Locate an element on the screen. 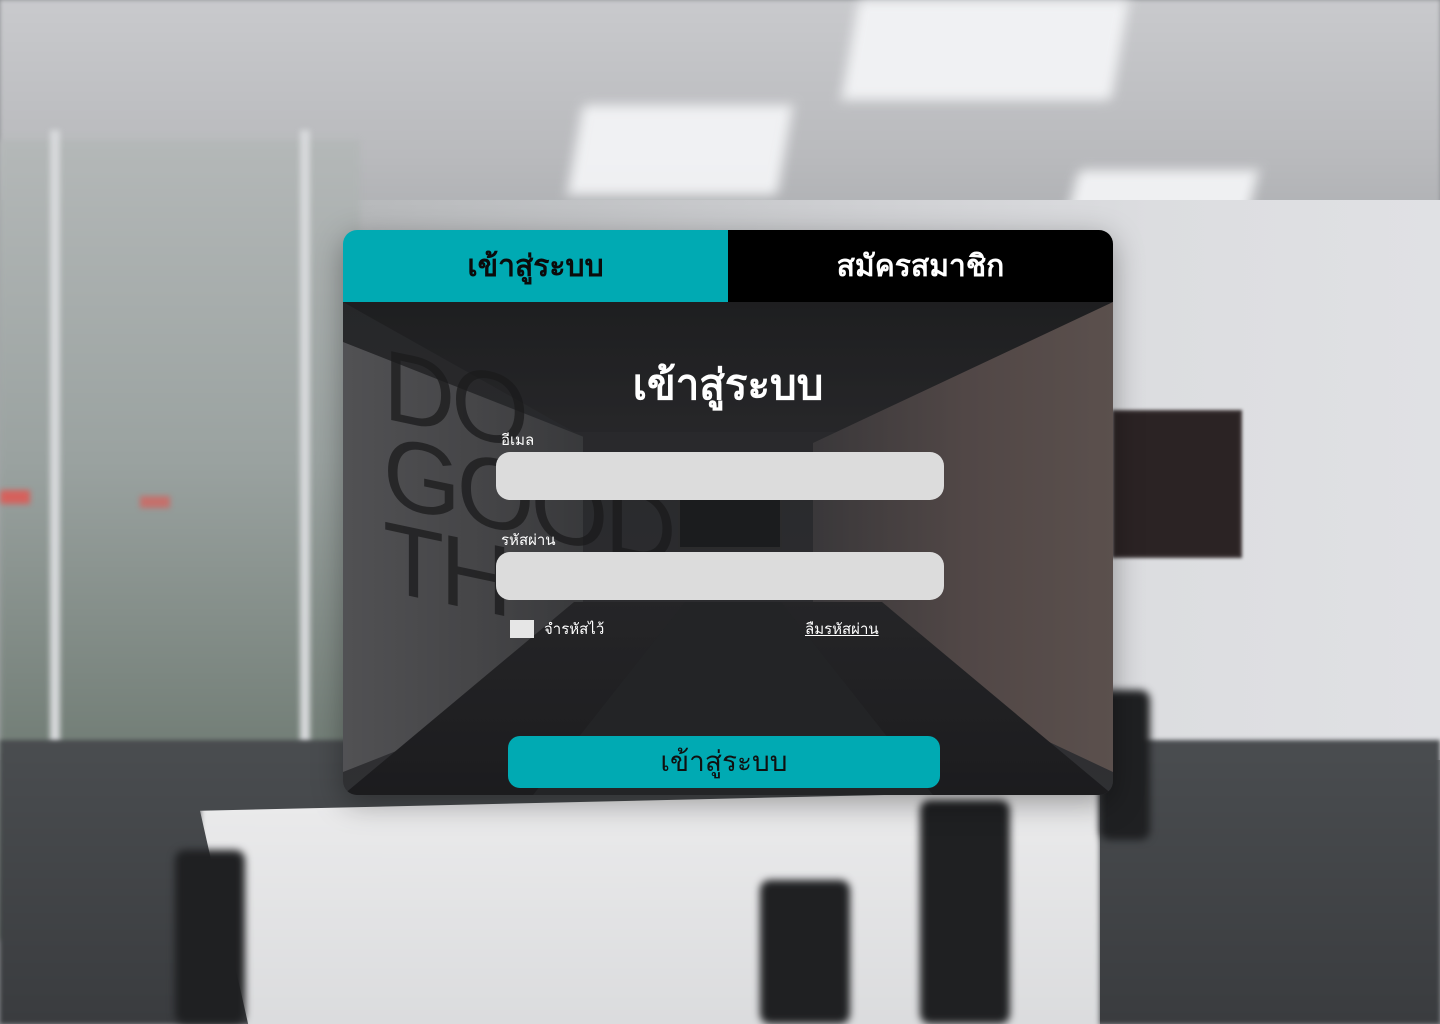 The image size is (1440, 1024). auth-tabs: เข้าสู่ระบบ สมัครสมาชิก is located at coordinates (728, 266).